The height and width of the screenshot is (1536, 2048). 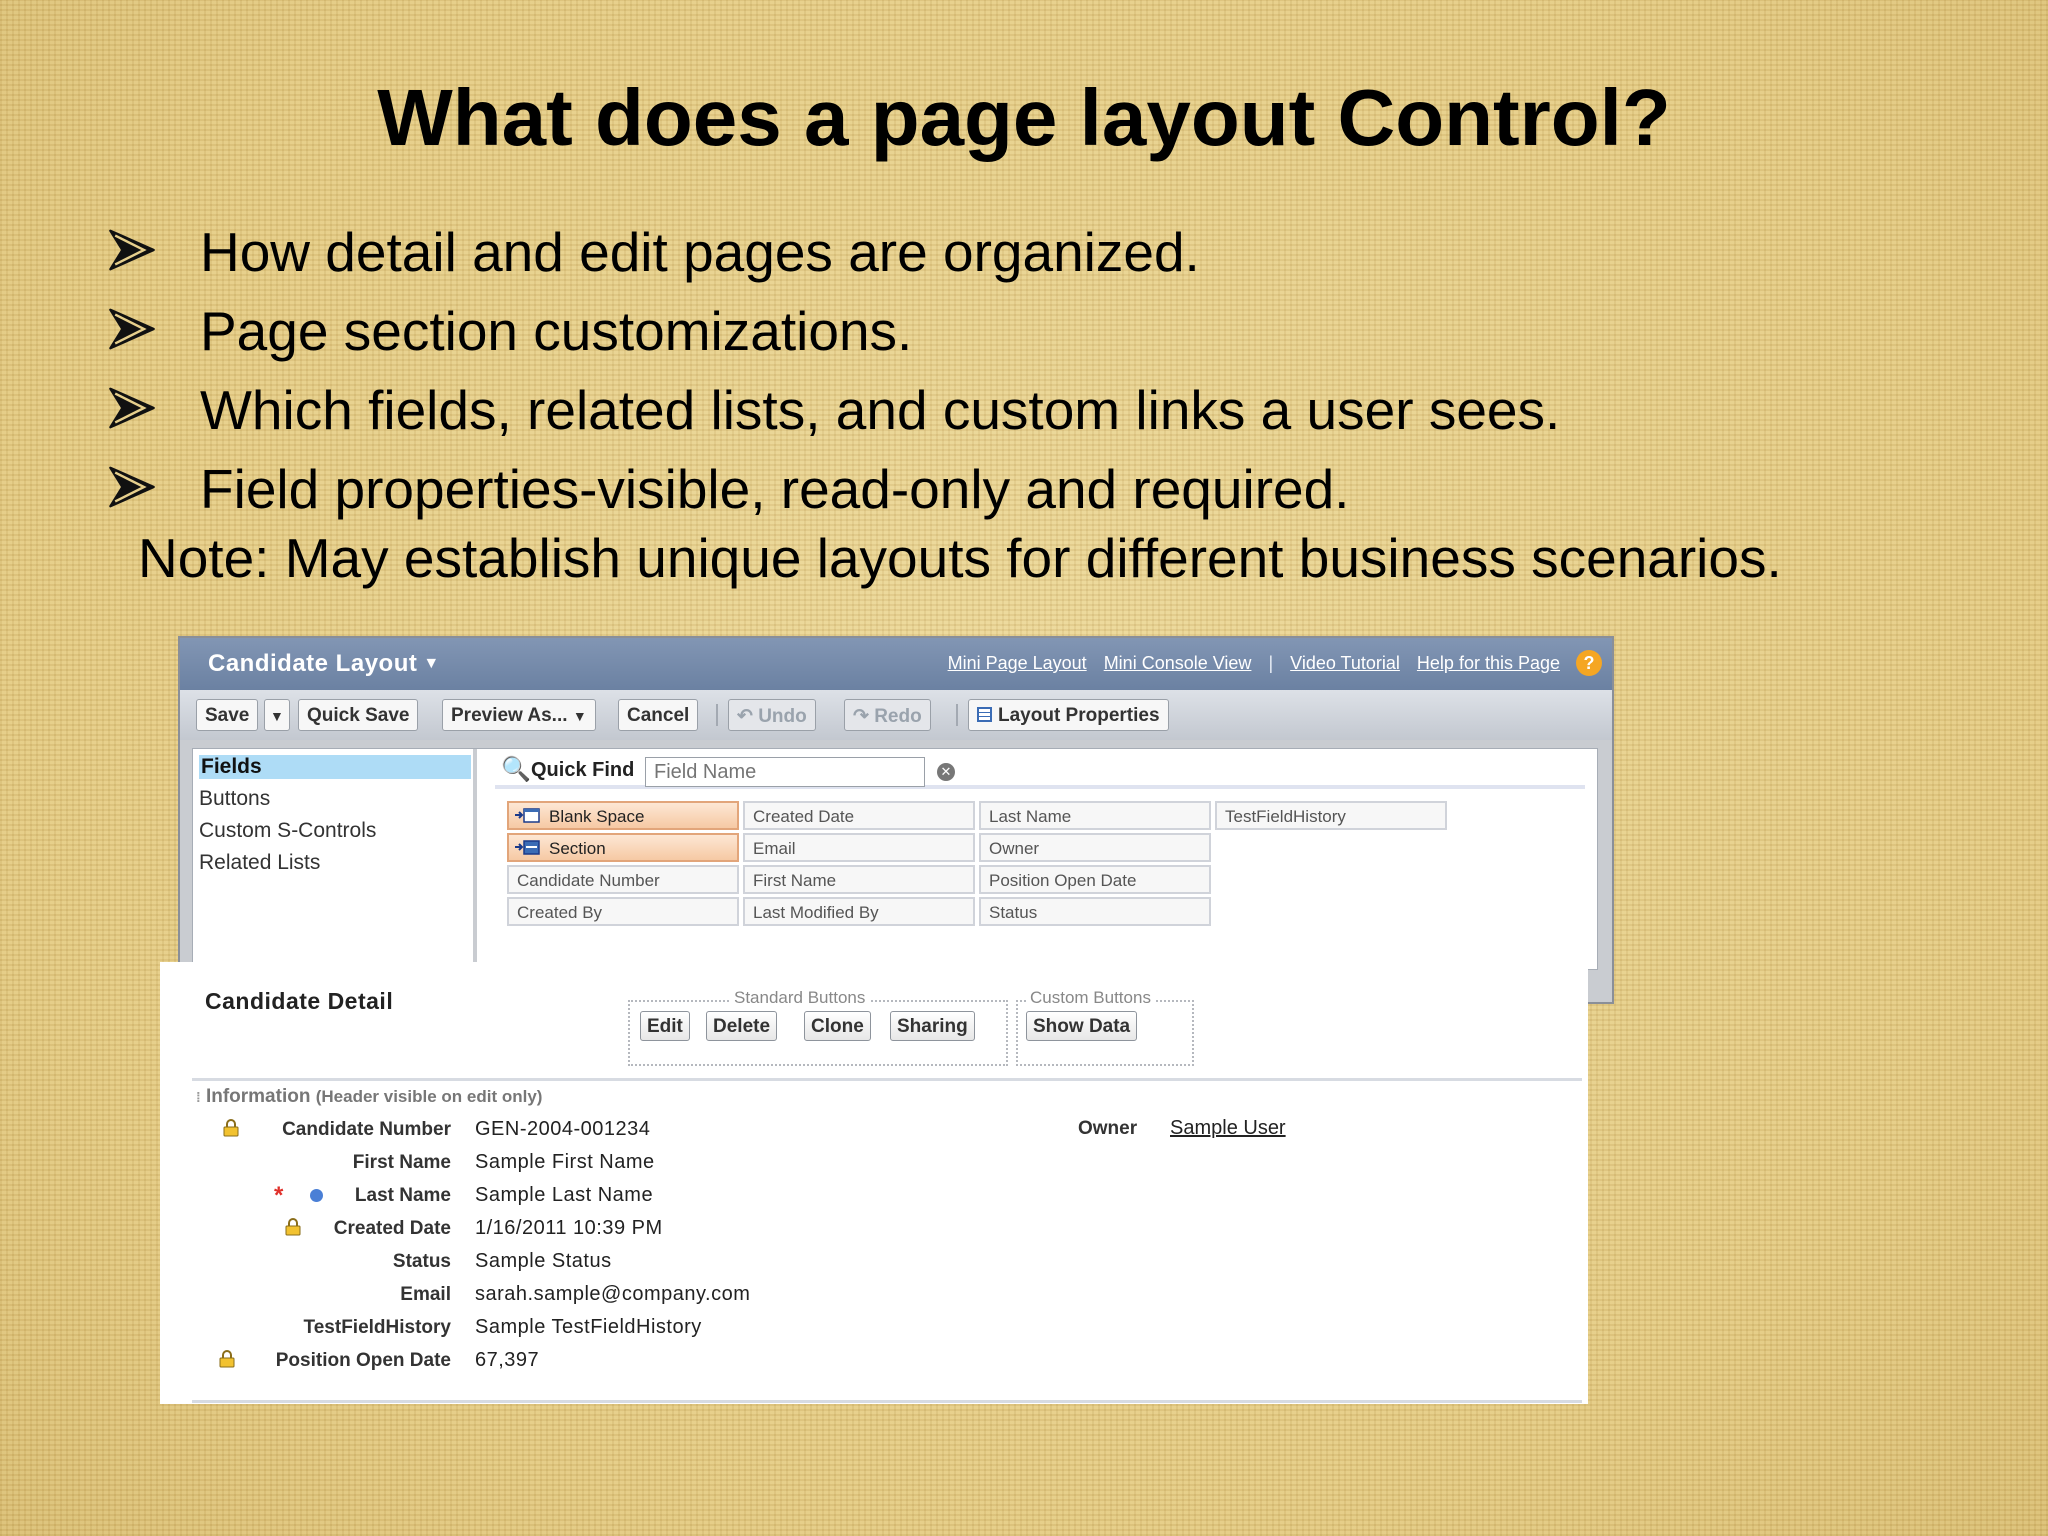 What do you see at coordinates (700, 252) in the screenshot?
I see `bullet-text: How detail and edit pages are organized.` at bounding box center [700, 252].